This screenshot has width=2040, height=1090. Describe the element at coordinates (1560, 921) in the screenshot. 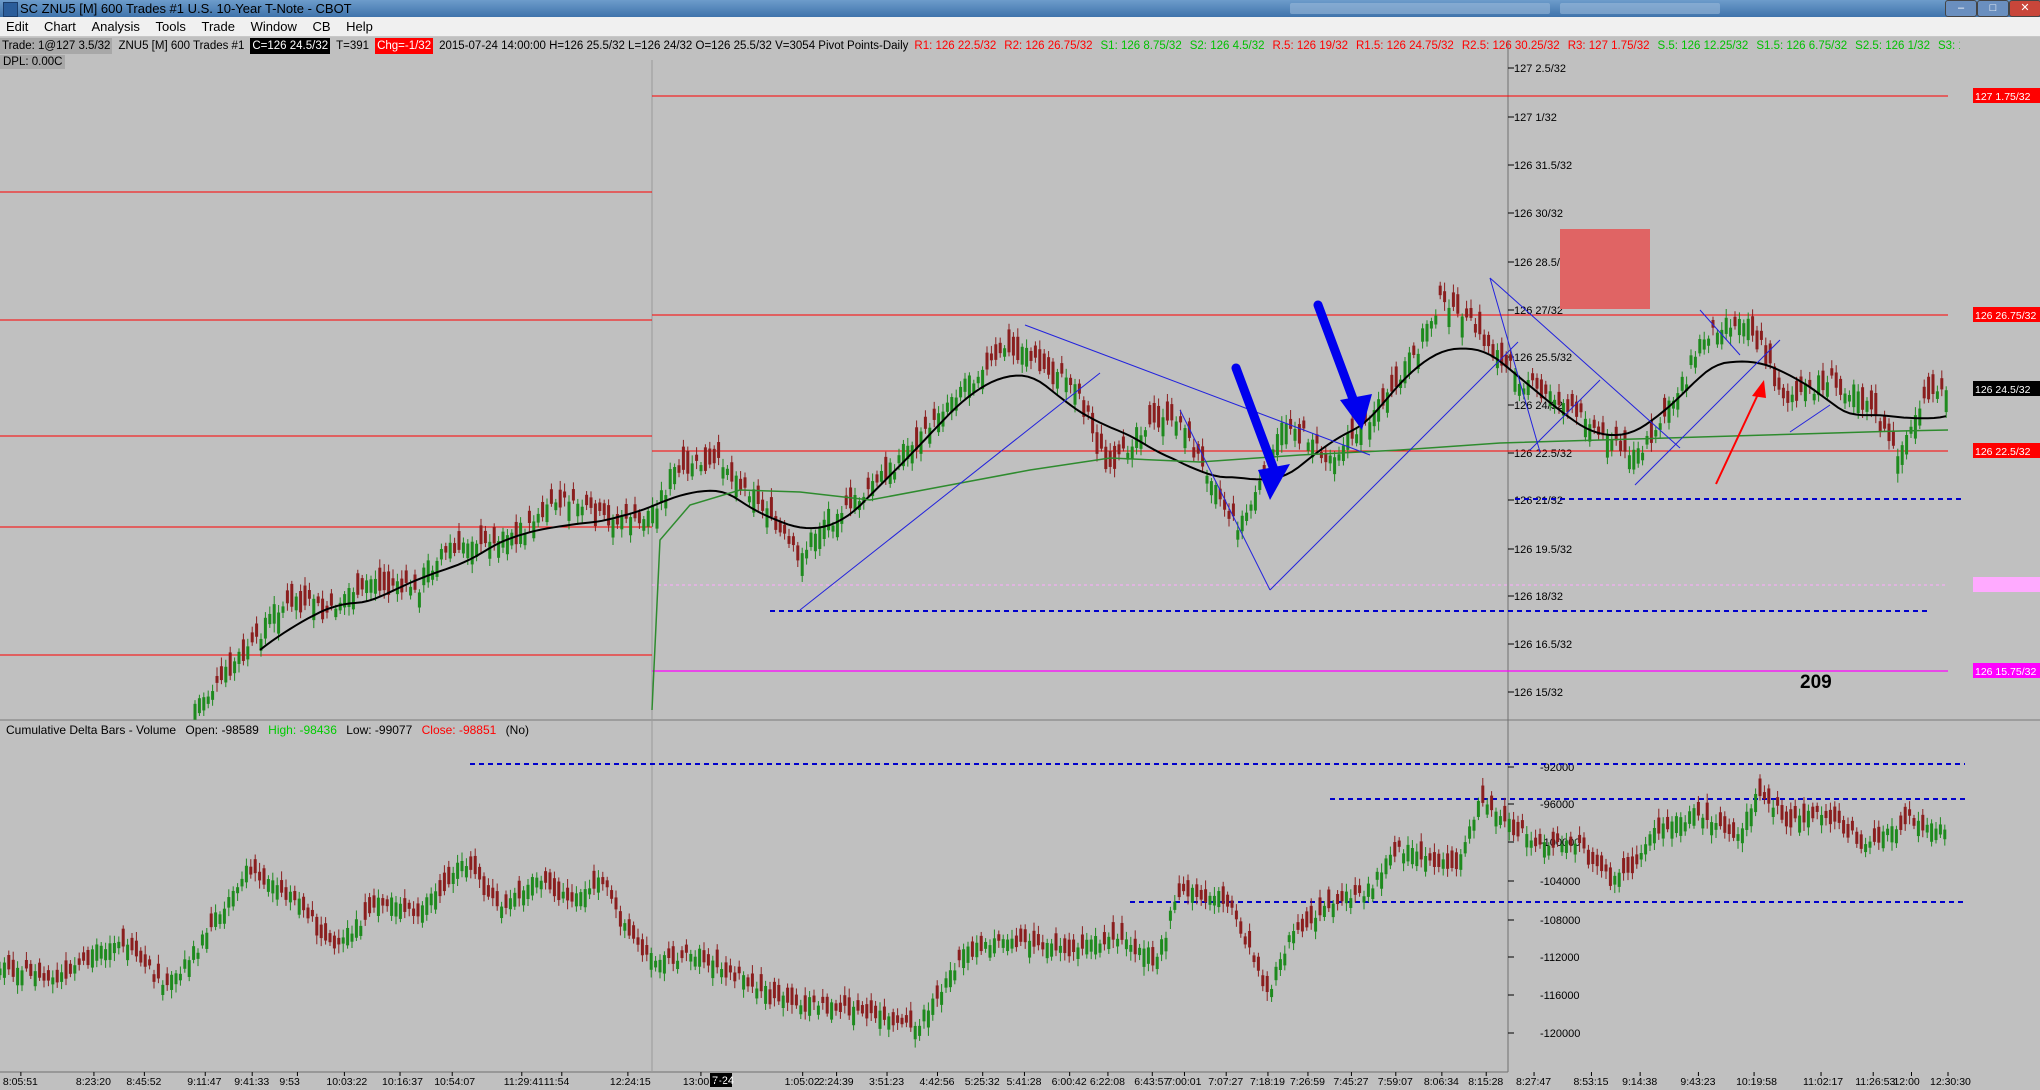

I see `delta-axis-label: -108000` at that location.